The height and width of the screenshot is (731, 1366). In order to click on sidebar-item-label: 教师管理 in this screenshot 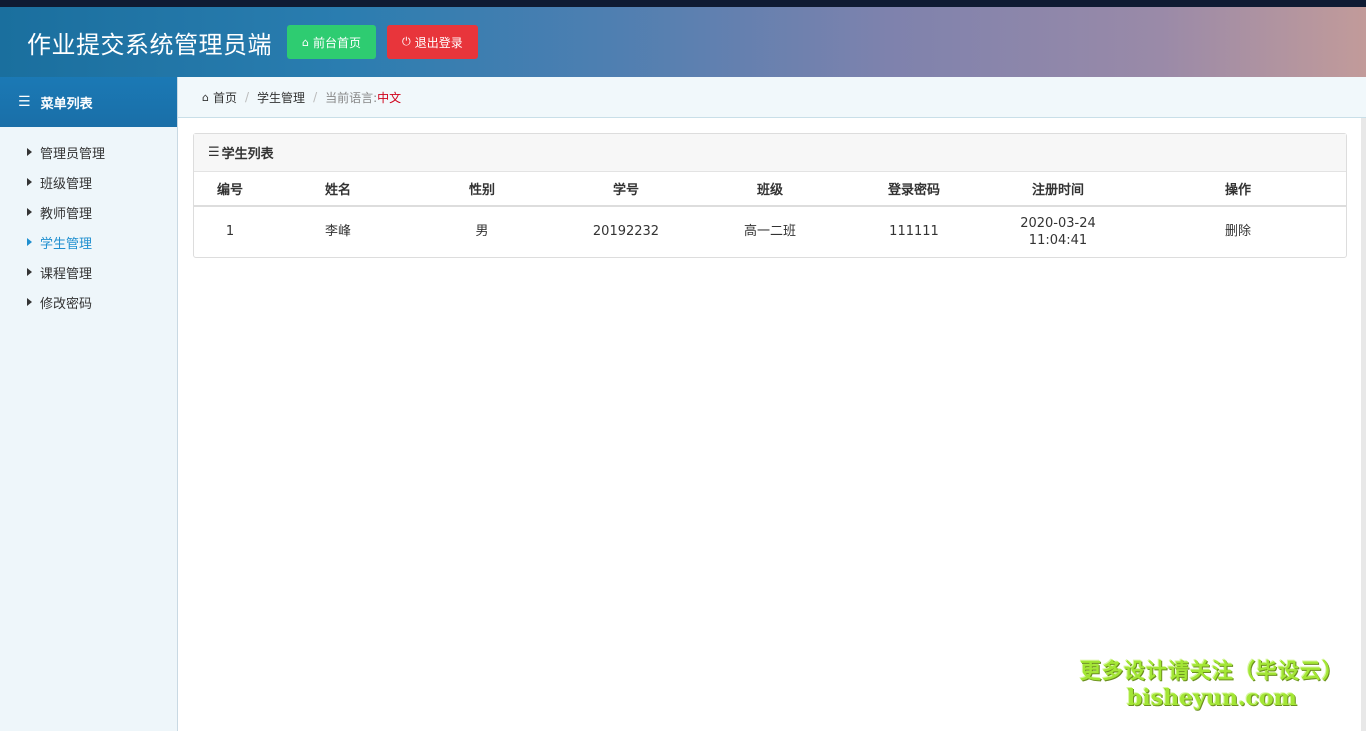, I will do `click(66, 214)`.